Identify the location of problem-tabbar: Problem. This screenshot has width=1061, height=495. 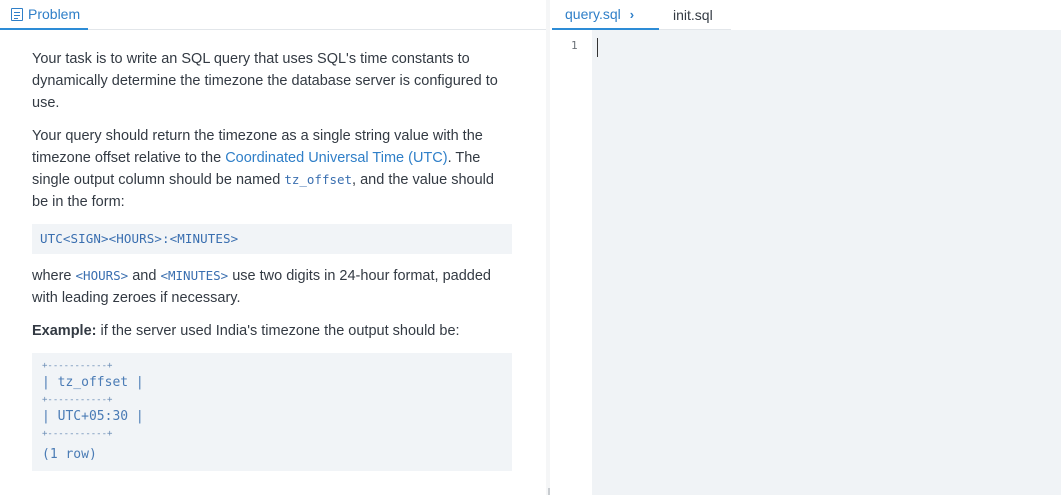
(273, 15).